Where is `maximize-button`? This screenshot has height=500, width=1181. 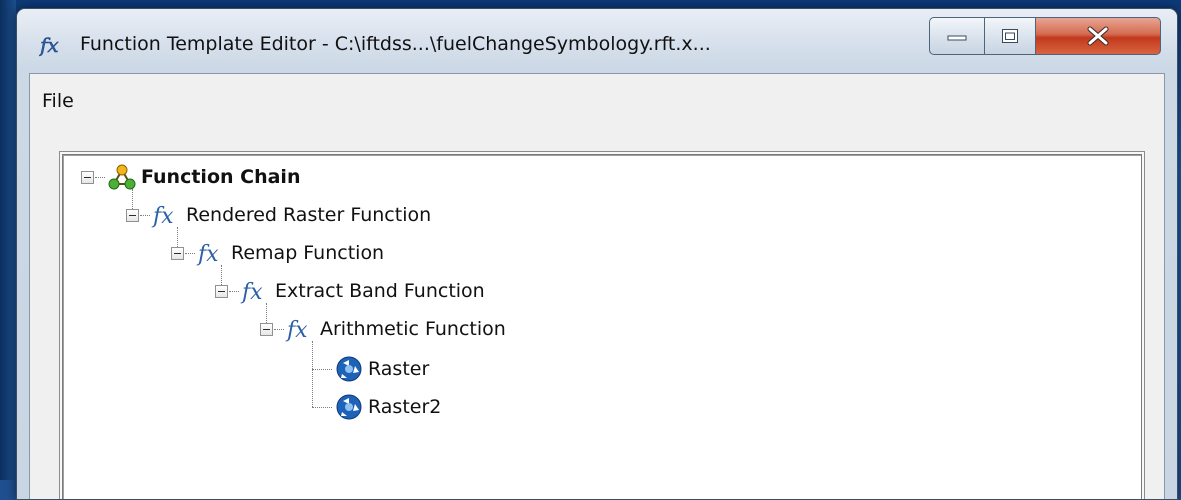 maximize-button is located at coordinates (1010, 36).